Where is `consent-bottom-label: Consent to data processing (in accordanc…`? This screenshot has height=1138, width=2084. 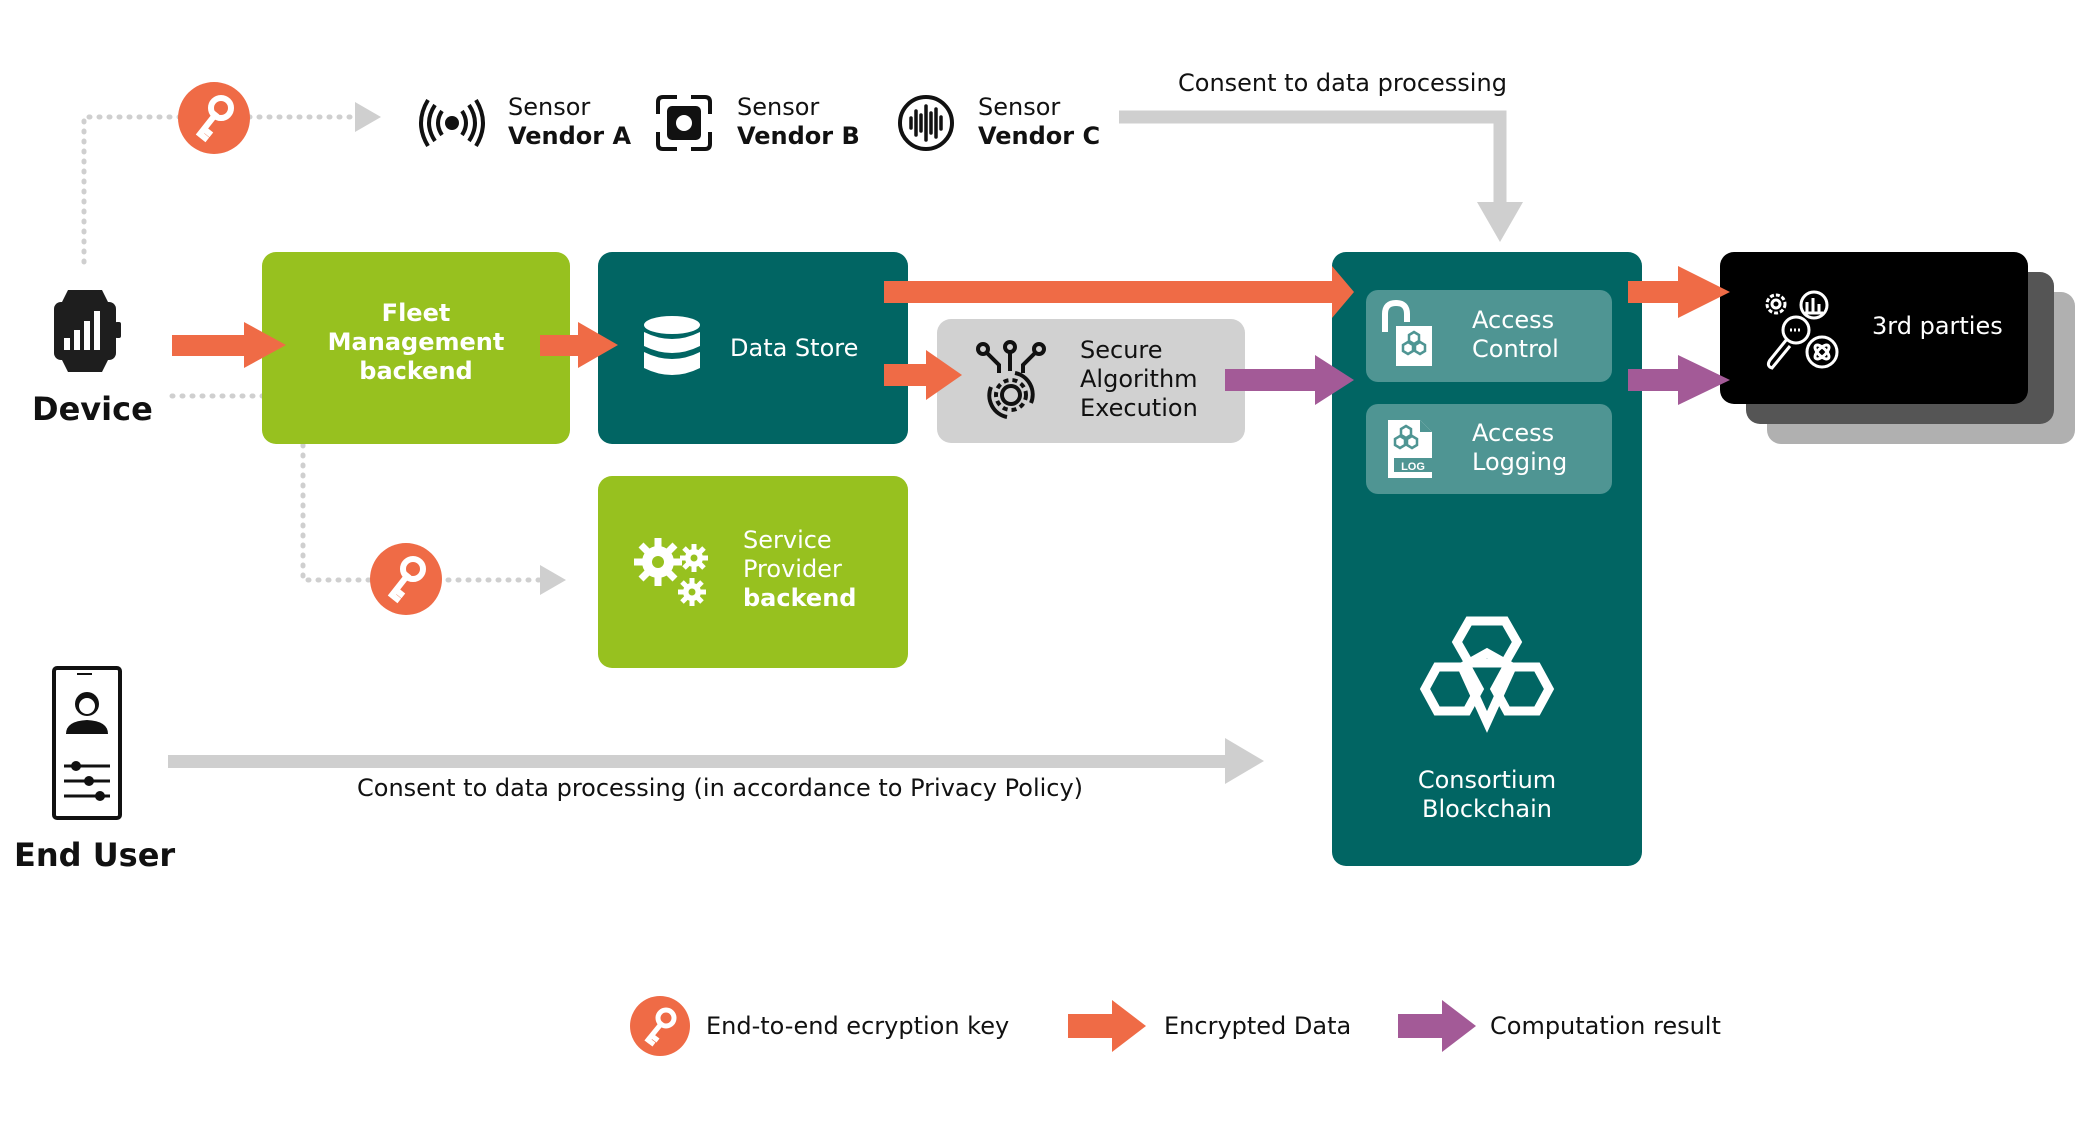 consent-bottom-label: Consent to data processing (in accordanc… is located at coordinates (720, 788).